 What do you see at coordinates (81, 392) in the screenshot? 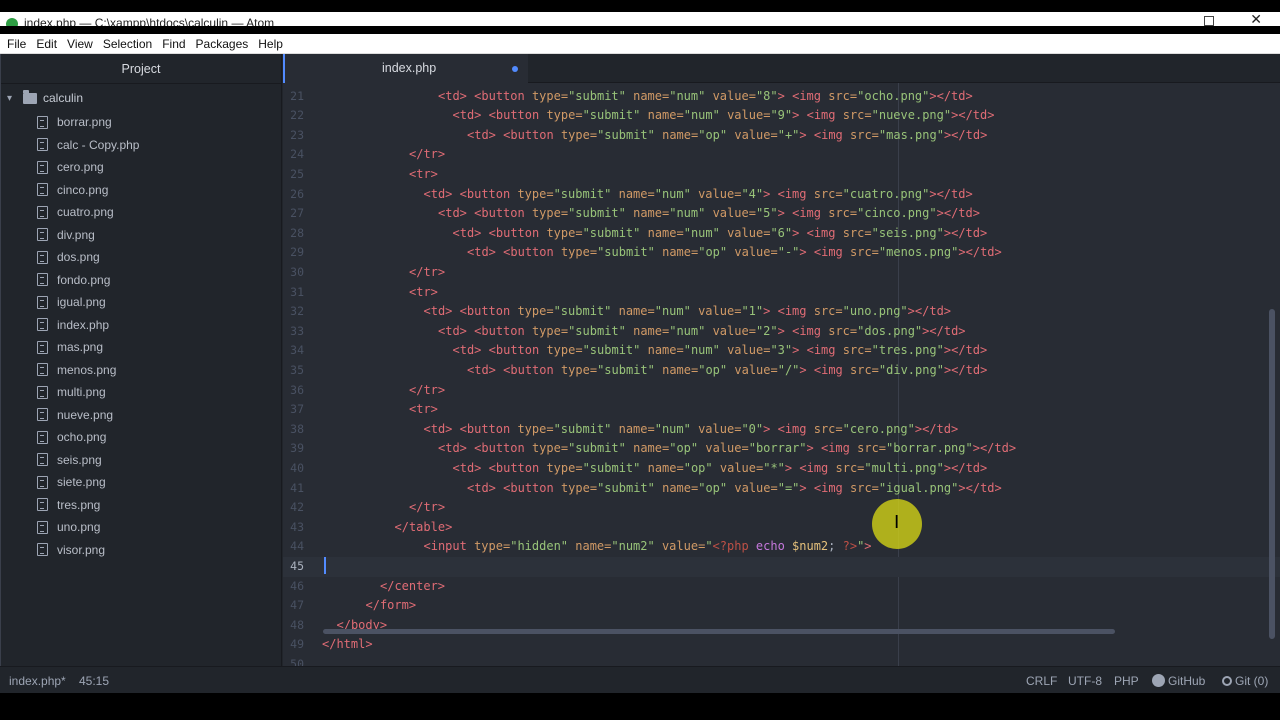
I see `file-name: multi.png` at bounding box center [81, 392].